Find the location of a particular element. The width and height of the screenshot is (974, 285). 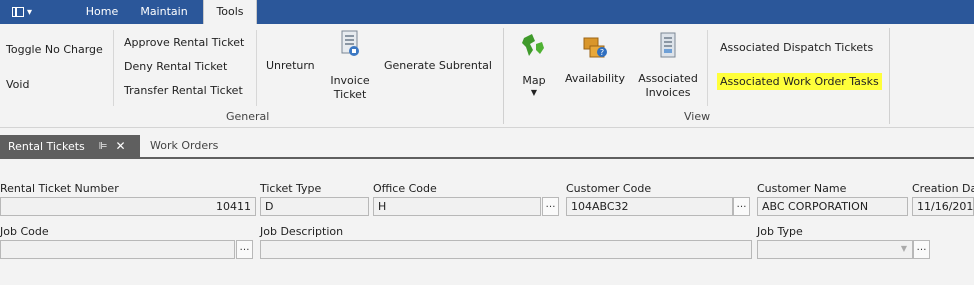

associated-invoices-label-1: Associated is located at coordinates (668, 78).